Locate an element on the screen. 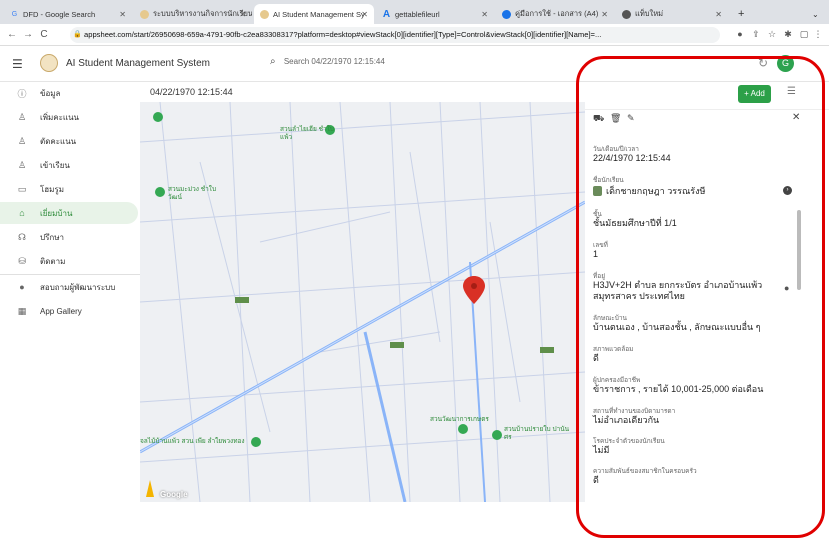 The width and height of the screenshot is (829, 542). chevron-right-icon: › is located at coordinates (787, 190).